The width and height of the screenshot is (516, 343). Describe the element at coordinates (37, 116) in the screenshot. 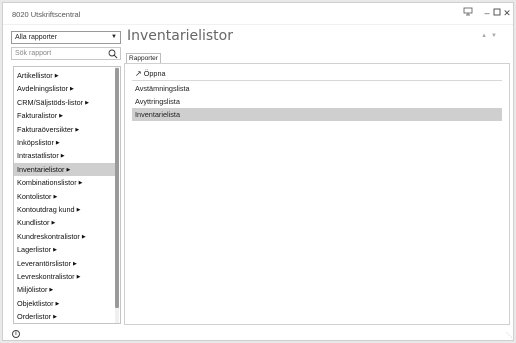

I see `category-label: Fakturalistor` at that location.